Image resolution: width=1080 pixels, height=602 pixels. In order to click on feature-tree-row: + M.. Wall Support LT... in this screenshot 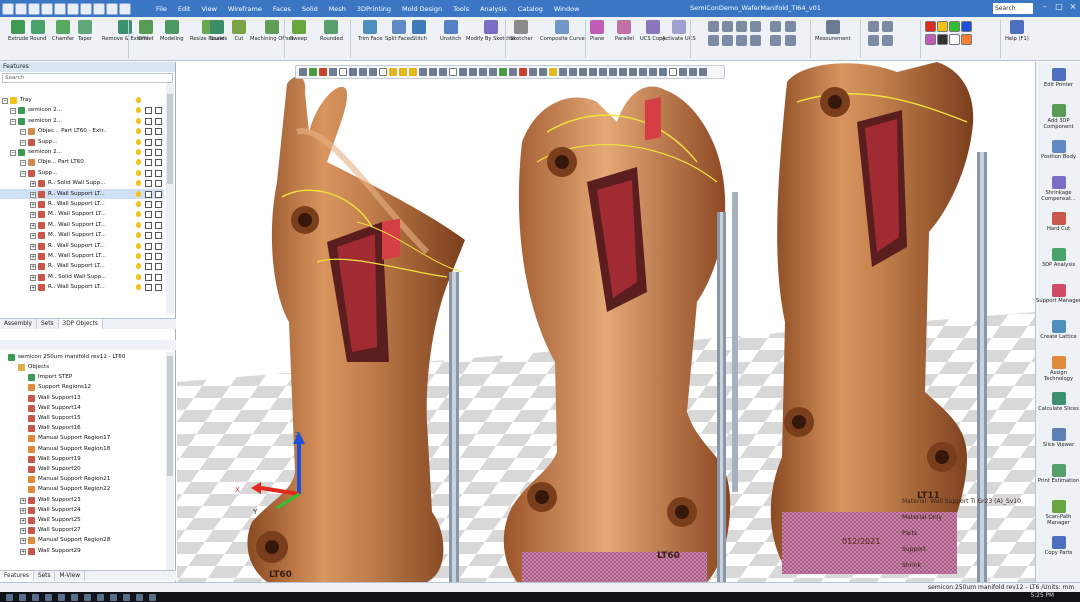, I will do `click(82, 235)`.